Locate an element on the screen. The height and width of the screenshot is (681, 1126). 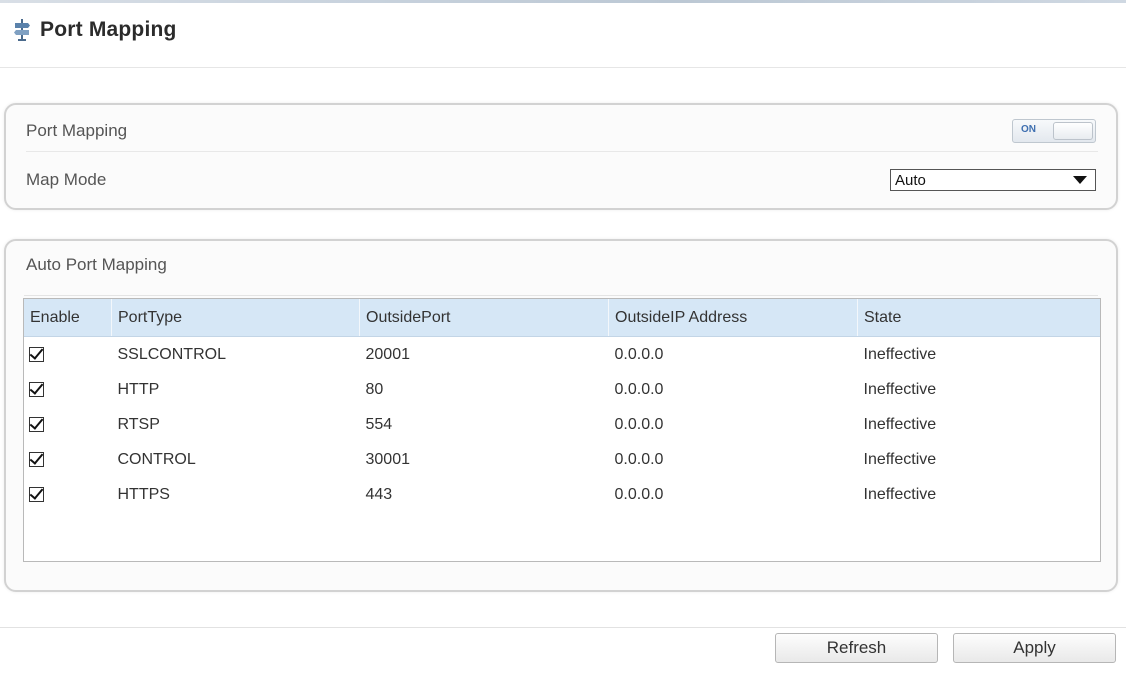
page-header: Port Mapping is located at coordinates (94, 30).